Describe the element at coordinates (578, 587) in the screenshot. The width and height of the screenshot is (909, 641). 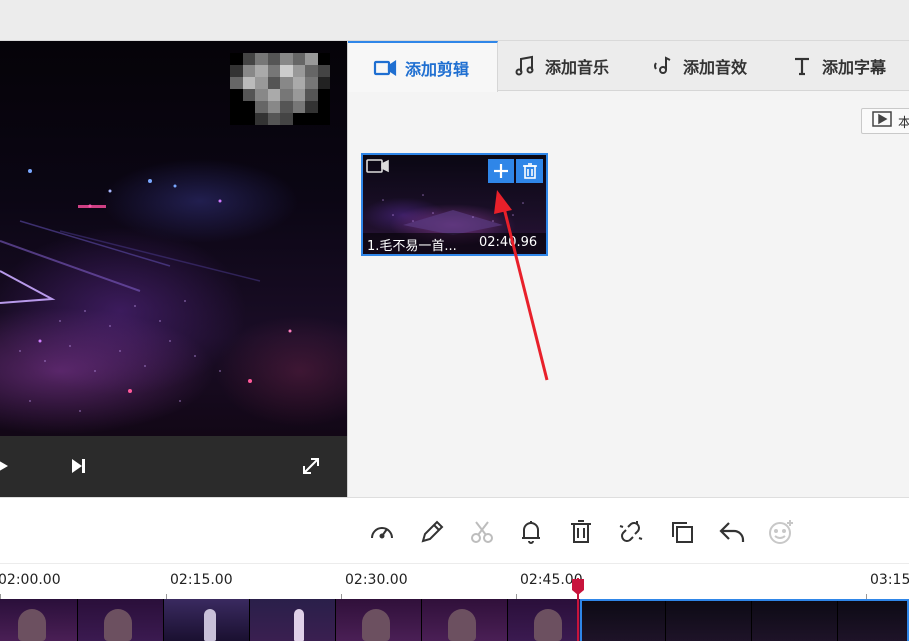
I see `playhead-handle` at that location.